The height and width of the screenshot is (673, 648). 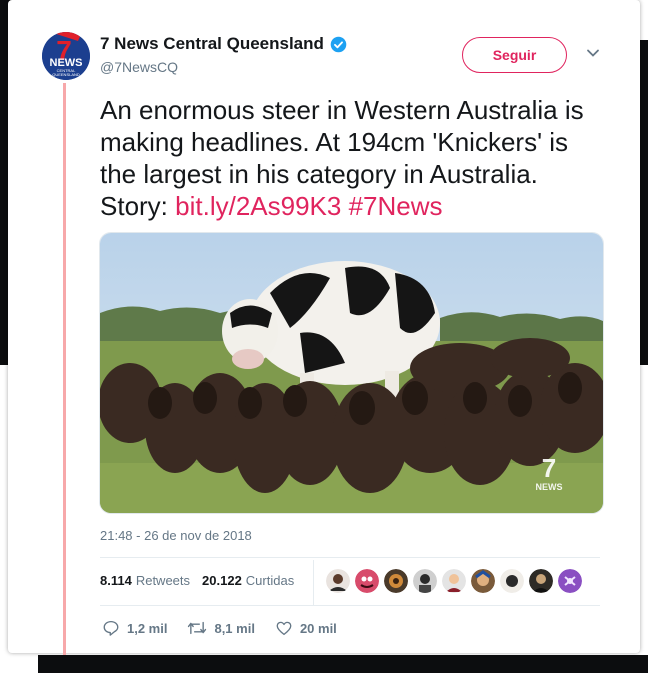 I want to click on like-count: 20.122, so click(x=222, y=580).